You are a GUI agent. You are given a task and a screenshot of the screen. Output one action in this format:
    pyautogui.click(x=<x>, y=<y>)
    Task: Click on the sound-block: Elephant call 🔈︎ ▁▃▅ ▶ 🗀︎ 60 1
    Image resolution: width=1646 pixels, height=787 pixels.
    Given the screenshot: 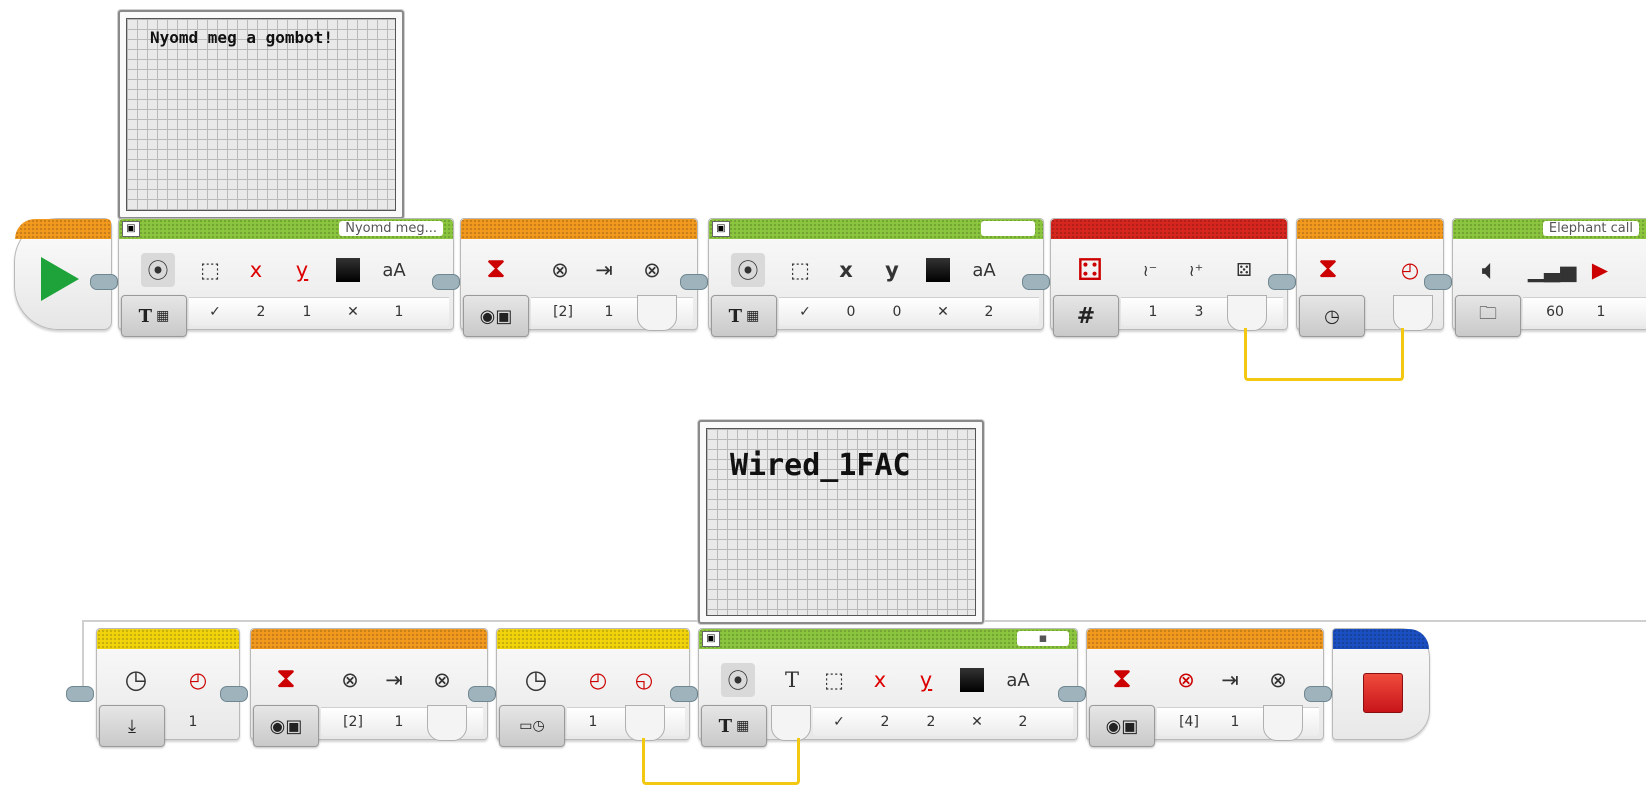 What is the action you would take?
    pyautogui.click(x=1549, y=277)
    